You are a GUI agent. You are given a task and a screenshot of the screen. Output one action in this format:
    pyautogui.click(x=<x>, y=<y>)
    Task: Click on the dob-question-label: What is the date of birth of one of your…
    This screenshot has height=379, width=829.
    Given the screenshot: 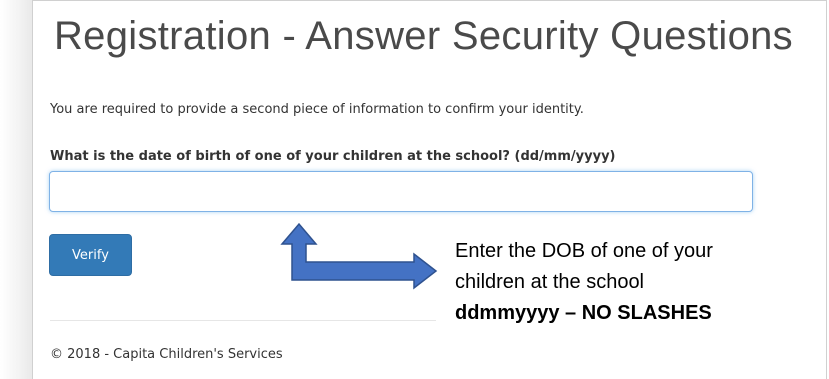 What is the action you would take?
    pyautogui.click(x=333, y=156)
    